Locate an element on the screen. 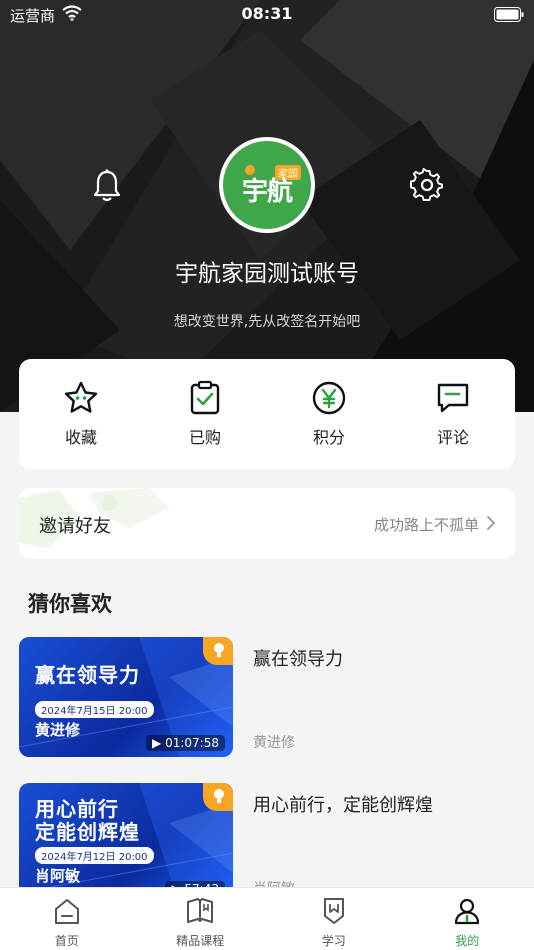  quick-action-purchased: 已购 is located at coordinates (205, 414).